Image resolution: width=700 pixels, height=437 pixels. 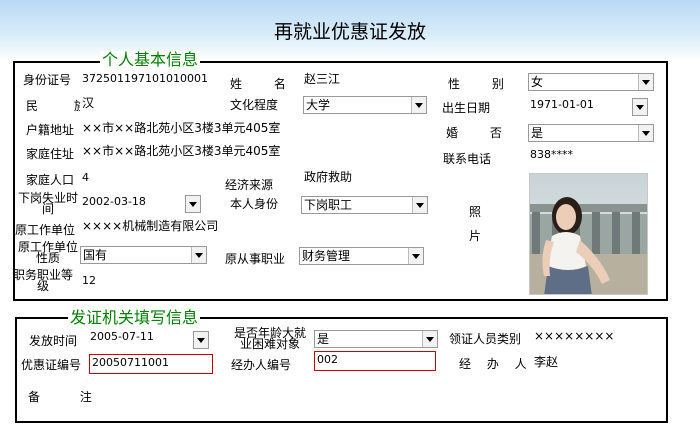 What do you see at coordinates (537, 82) in the screenshot?
I see `gender-value: 女` at bounding box center [537, 82].